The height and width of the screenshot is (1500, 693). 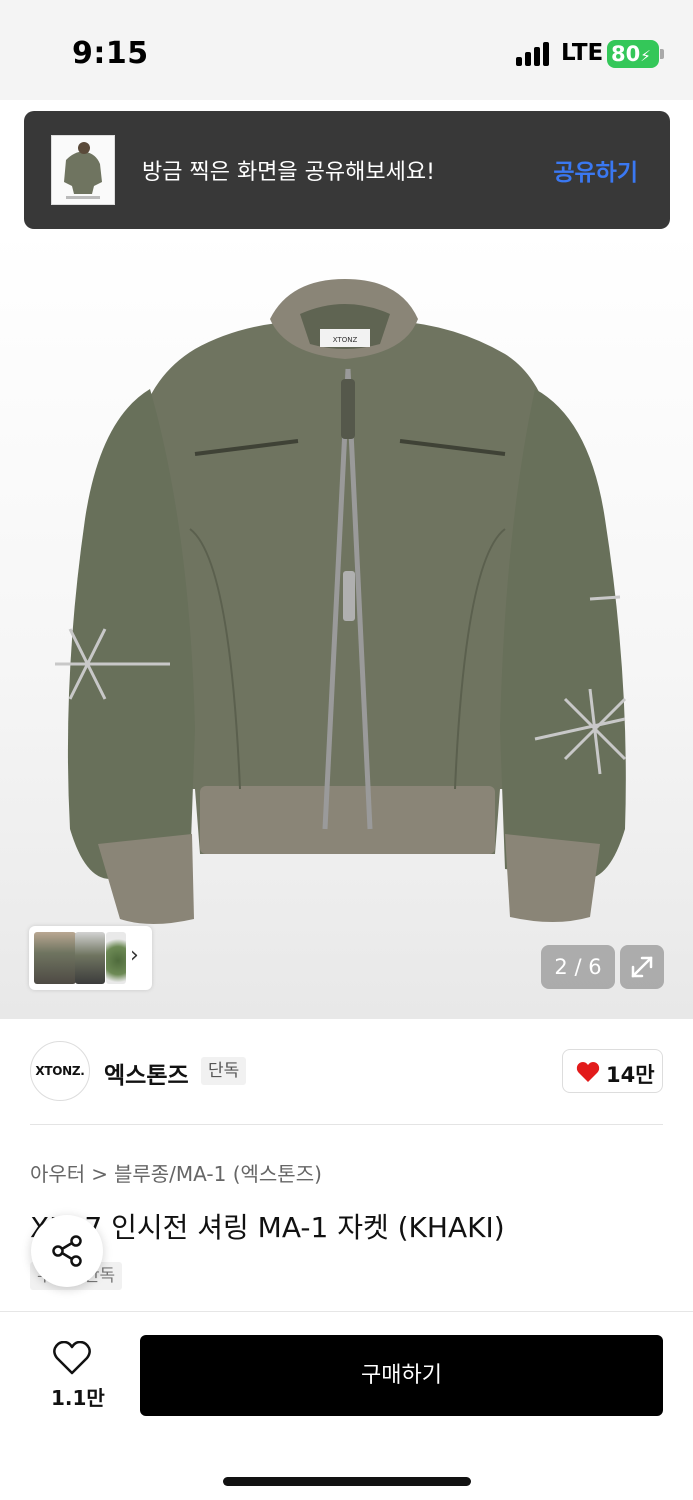 What do you see at coordinates (72, 1358) in the screenshot?
I see `heart-outline-icon` at bounding box center [72, 1358].